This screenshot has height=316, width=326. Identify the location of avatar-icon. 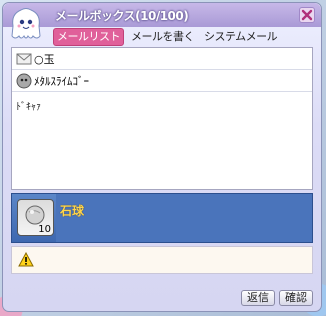
(24, 80).